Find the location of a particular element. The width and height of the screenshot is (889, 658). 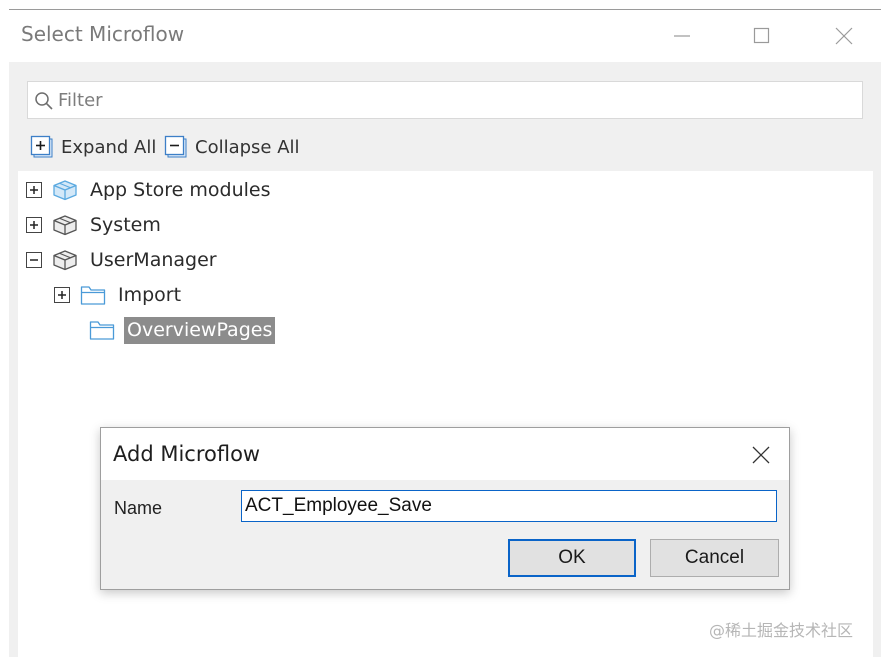

tree-item-system: System is located at coordinates (93, 225).